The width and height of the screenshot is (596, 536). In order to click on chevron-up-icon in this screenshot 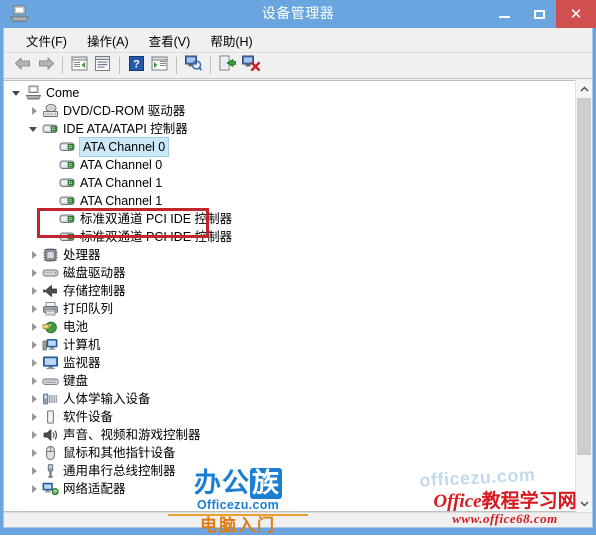, I will do `click(584, 88)`.